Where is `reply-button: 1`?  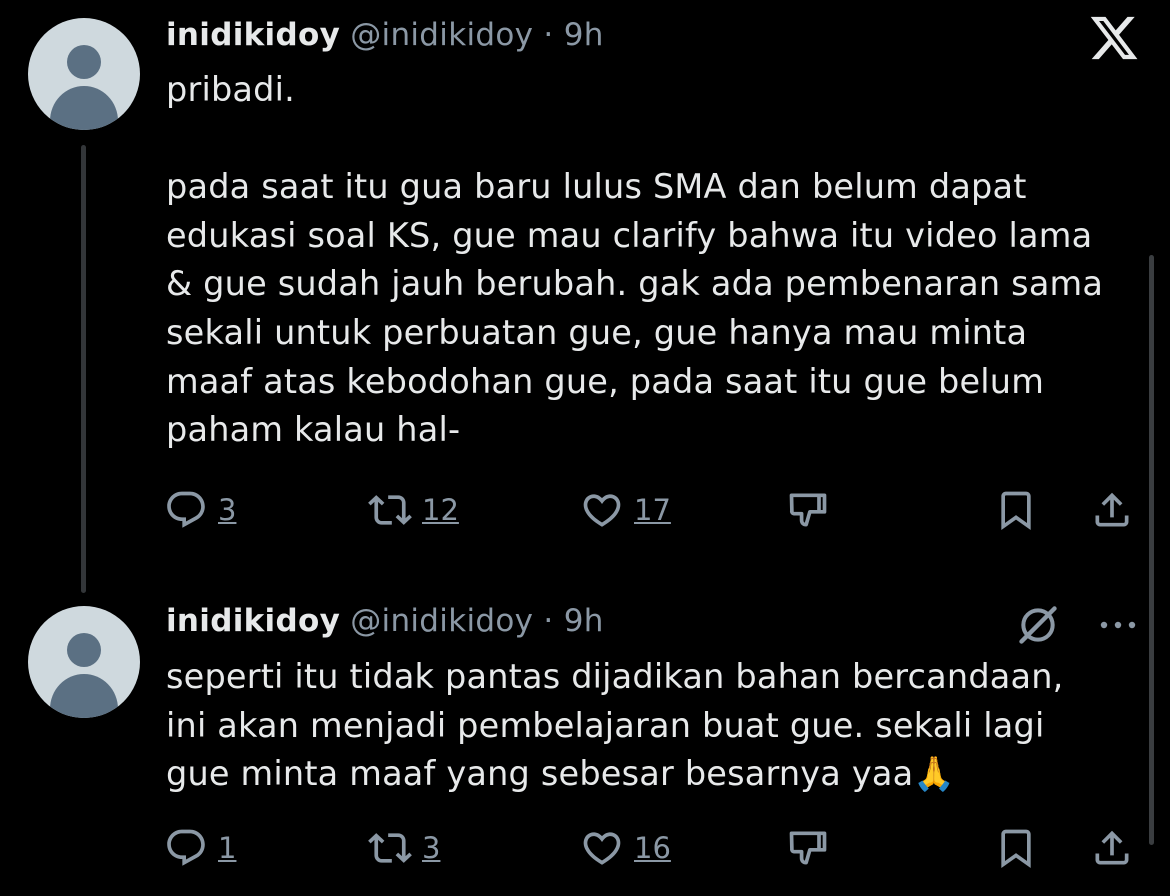 reply-button: 1 is located at coordinates (200, 848).